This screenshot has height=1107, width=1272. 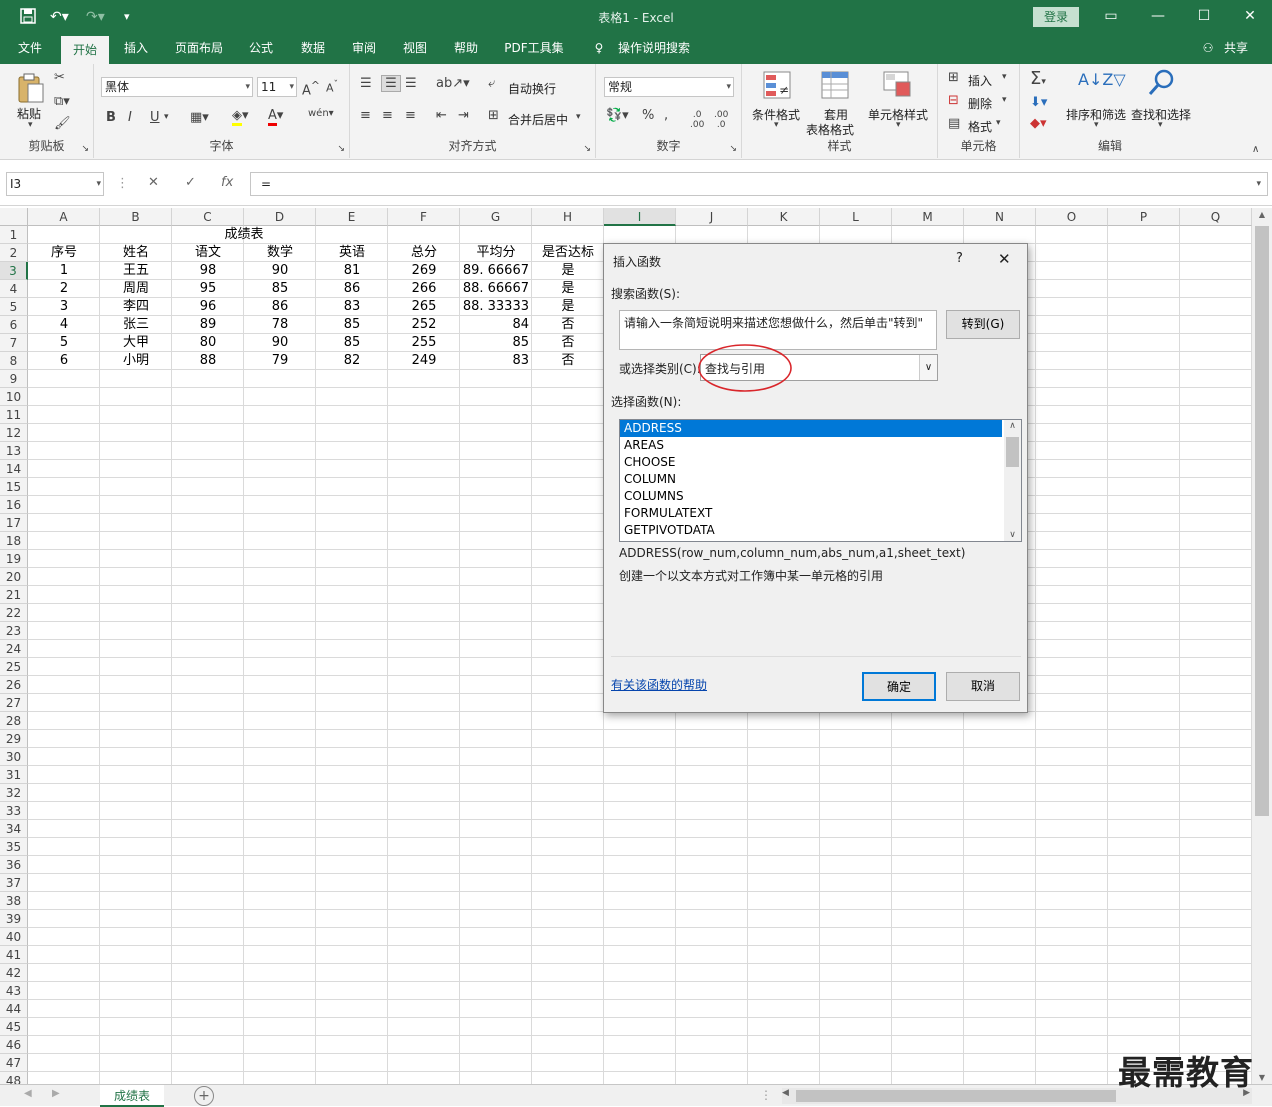 What do you see at coordinates (1158, 16) in the screenshot?
I see `minimize-icon: —` at bounding box center [1158, 16].